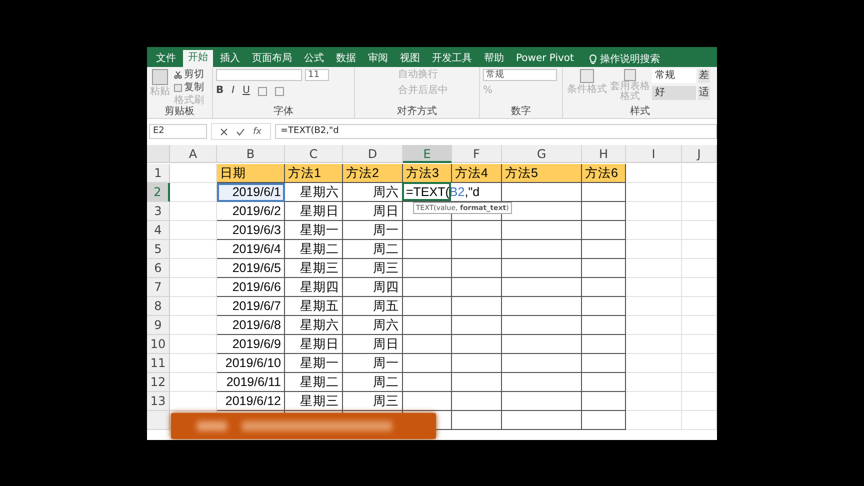 The height and width of the screenshot is (486, 864). Describe the element at coordinates (251, 230) in the screenshot. I see `table-cell: 2019/6/3` at that location.